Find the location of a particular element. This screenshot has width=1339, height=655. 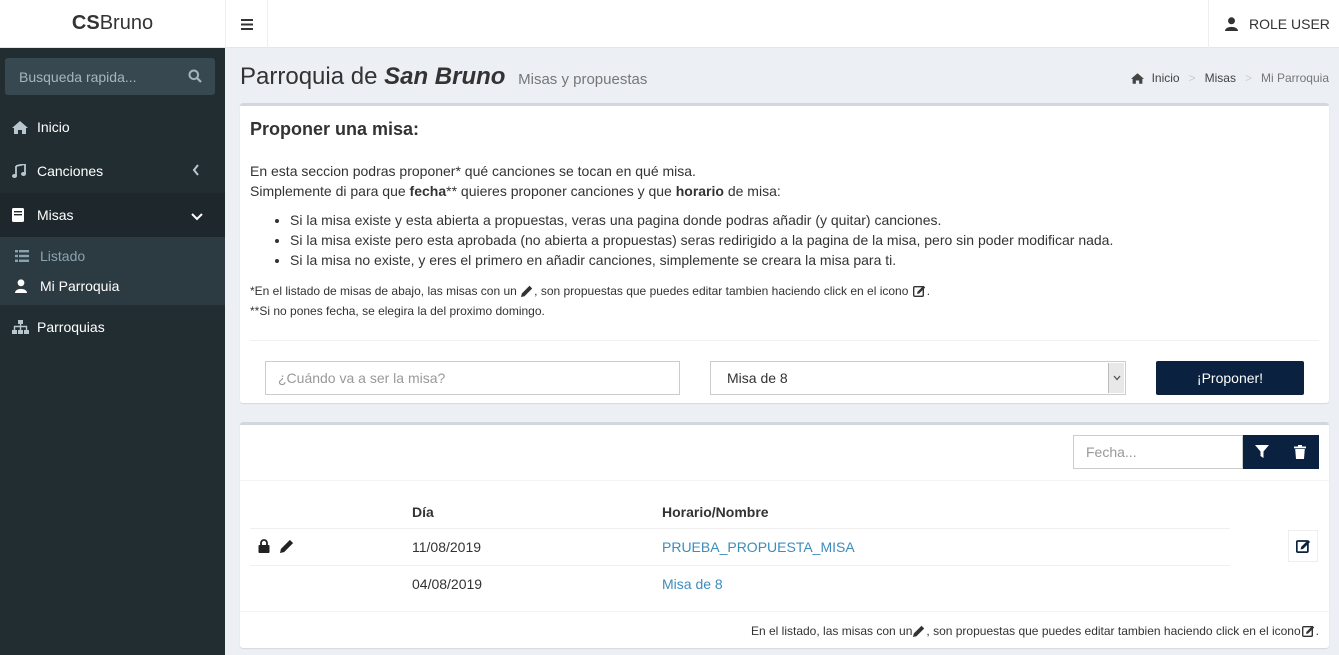

sidebar-subitem-mi-parroquia: Mi Parroquia is located at coordinates (112, 286).